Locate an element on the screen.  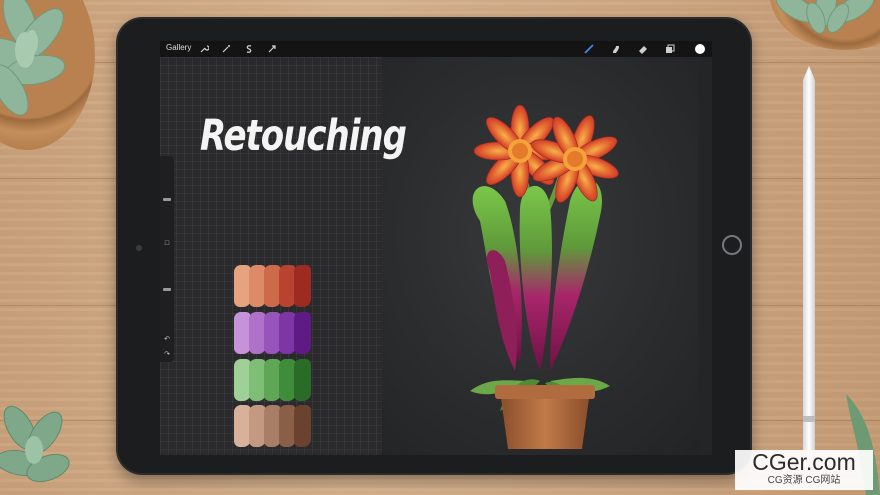
undo-button: ↶ is located at coordinates (167, 339).